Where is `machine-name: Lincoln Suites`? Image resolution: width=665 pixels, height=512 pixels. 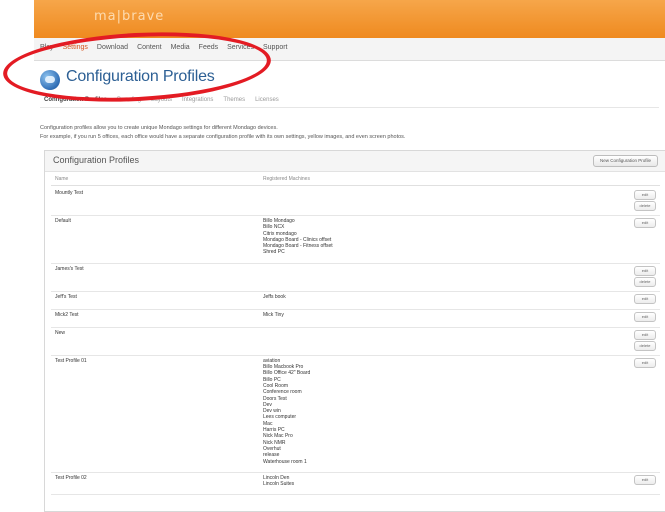
machine-name: Lincoln Suites is located at coordinates (279, 484).